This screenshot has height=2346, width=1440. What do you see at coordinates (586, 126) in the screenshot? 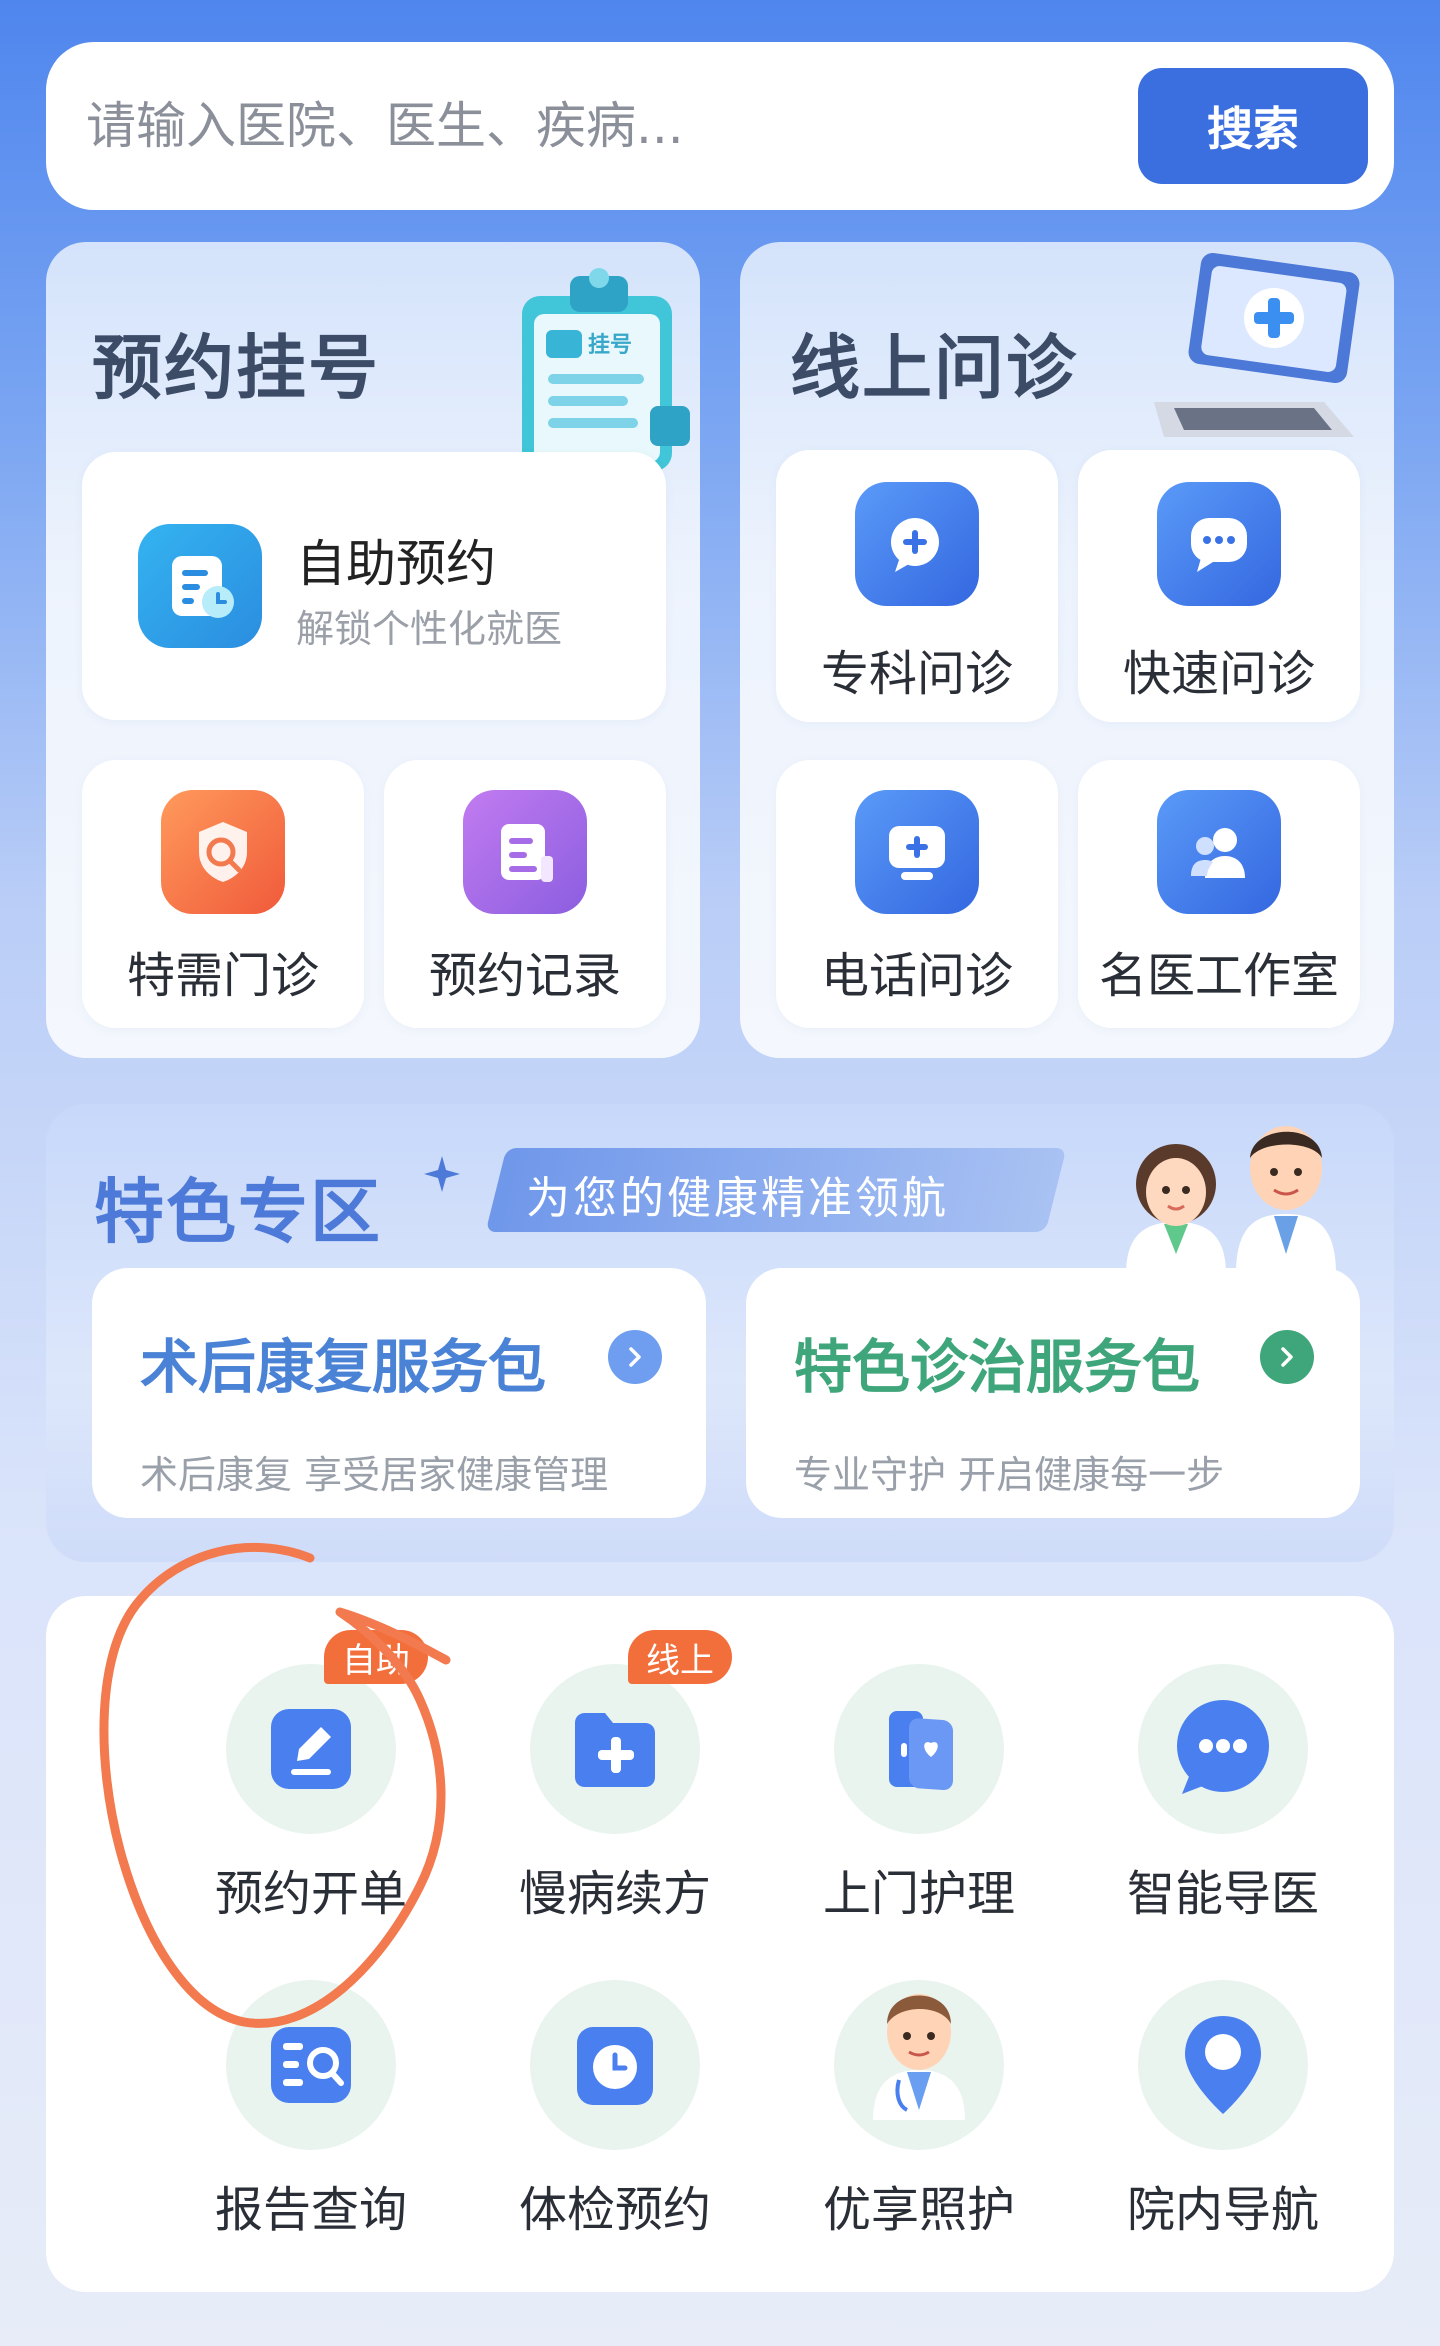
I see `search-input` at bounding box center [586, 126].